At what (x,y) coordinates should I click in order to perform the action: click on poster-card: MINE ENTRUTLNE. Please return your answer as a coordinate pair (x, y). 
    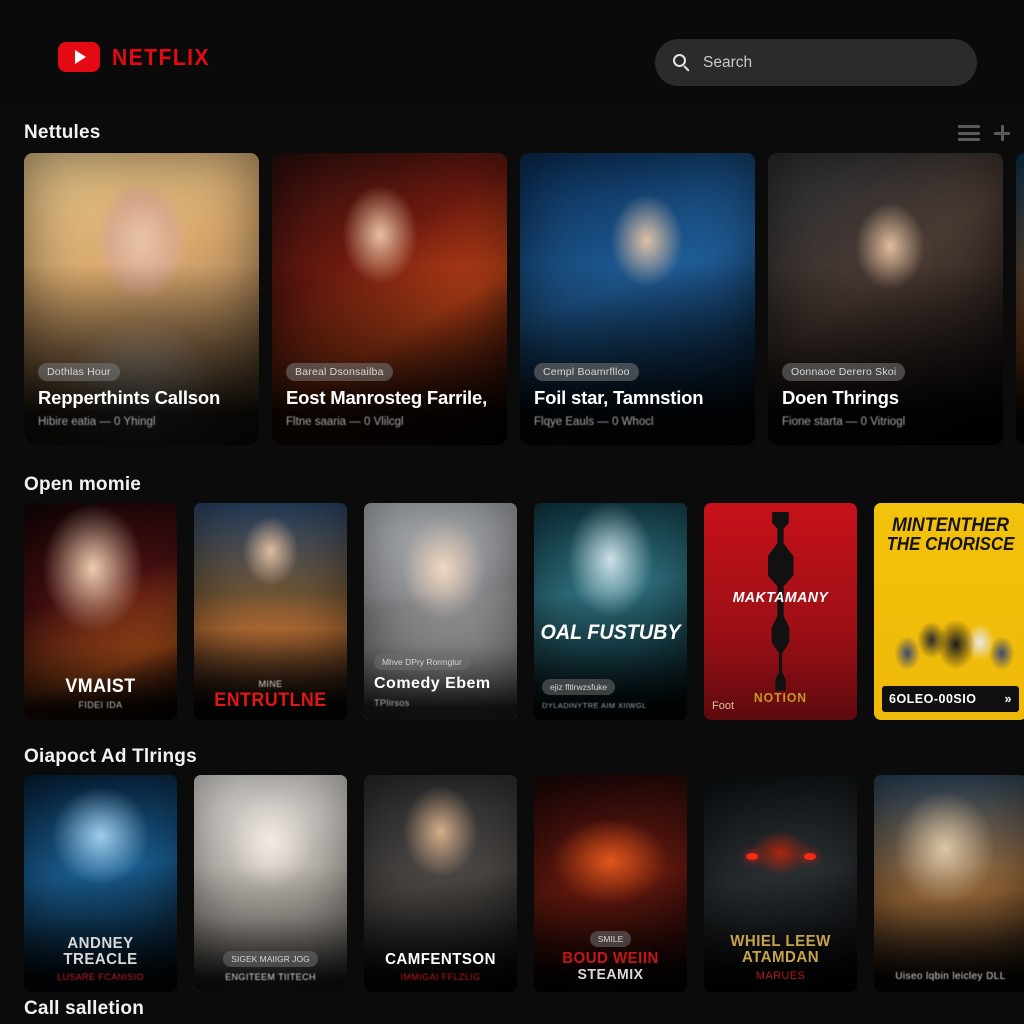
    Looking at the image, I should click on (270, 611).